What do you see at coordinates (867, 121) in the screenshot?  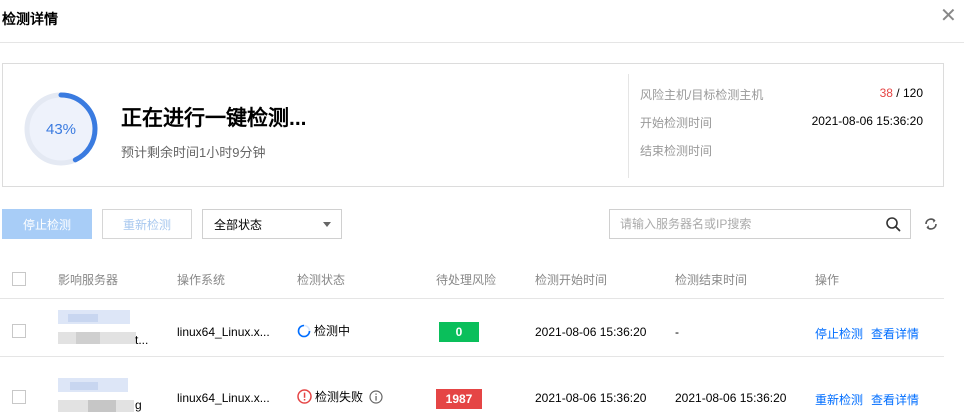 I see `start-time-value: 2021-08-06 15:36:20` at bounding box center [867, 121].